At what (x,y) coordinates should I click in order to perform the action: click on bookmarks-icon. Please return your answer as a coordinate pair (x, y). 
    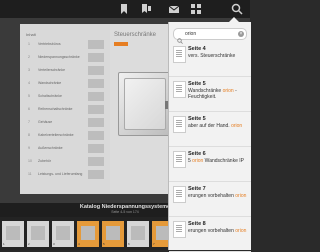
    Looking at the image, I should click on (146, 9).